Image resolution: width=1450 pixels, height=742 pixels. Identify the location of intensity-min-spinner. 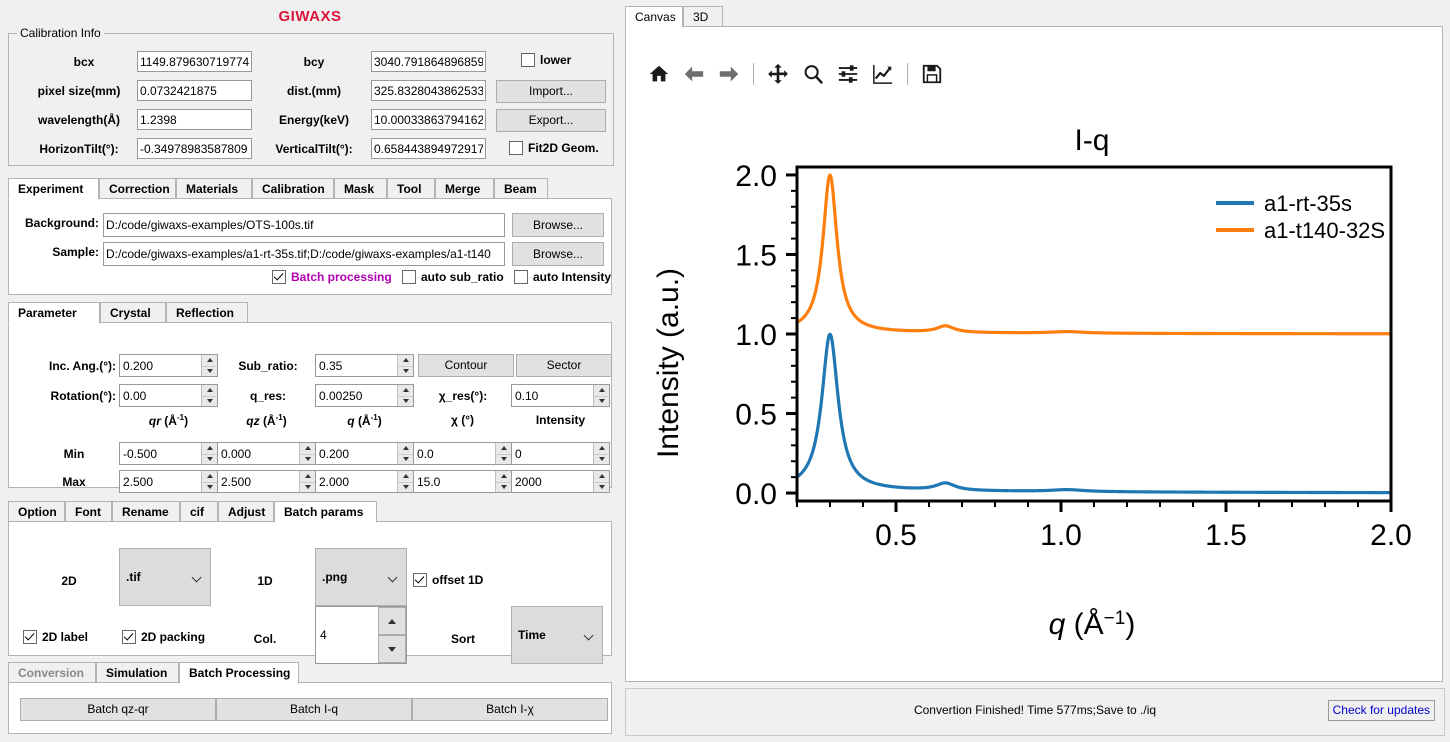
(560, 453).